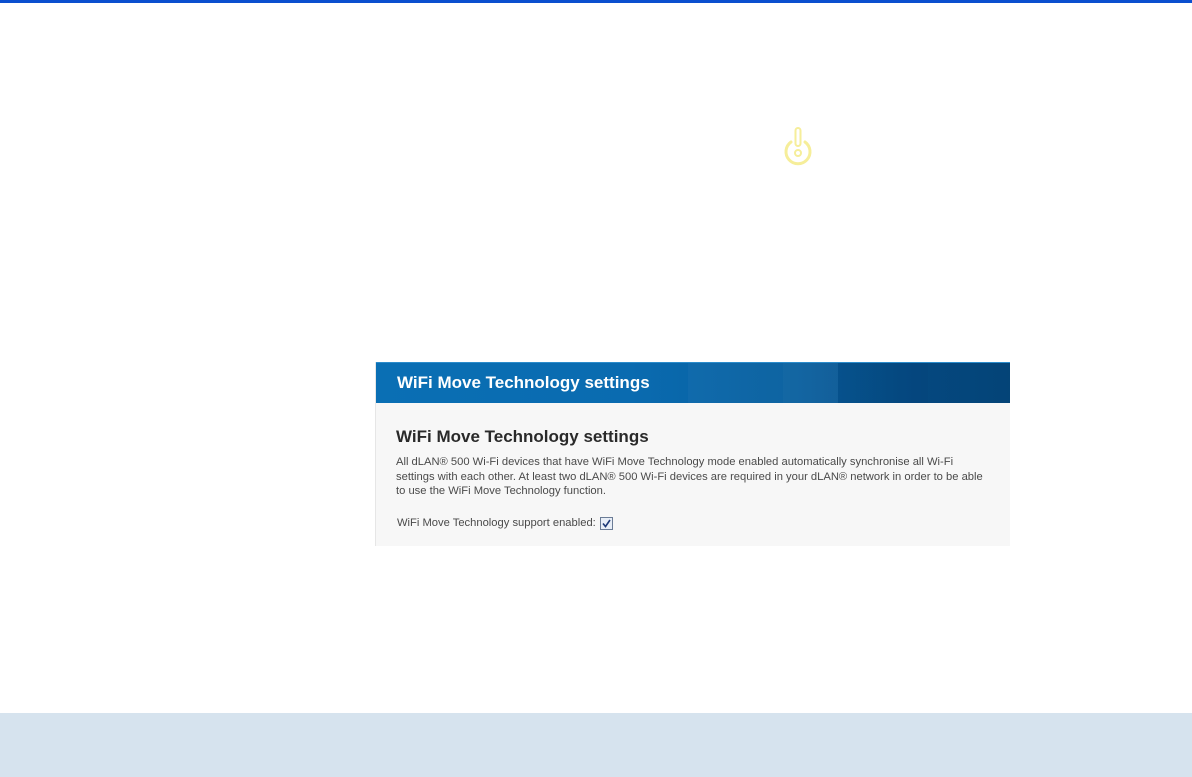 The height and width of the screenshot is (777, 1192). What do you see at coordinates (496, 523) in the screenshot?
I see `support-label: WiFi Move Technology support enabled:` at bounding box center [496, 523].